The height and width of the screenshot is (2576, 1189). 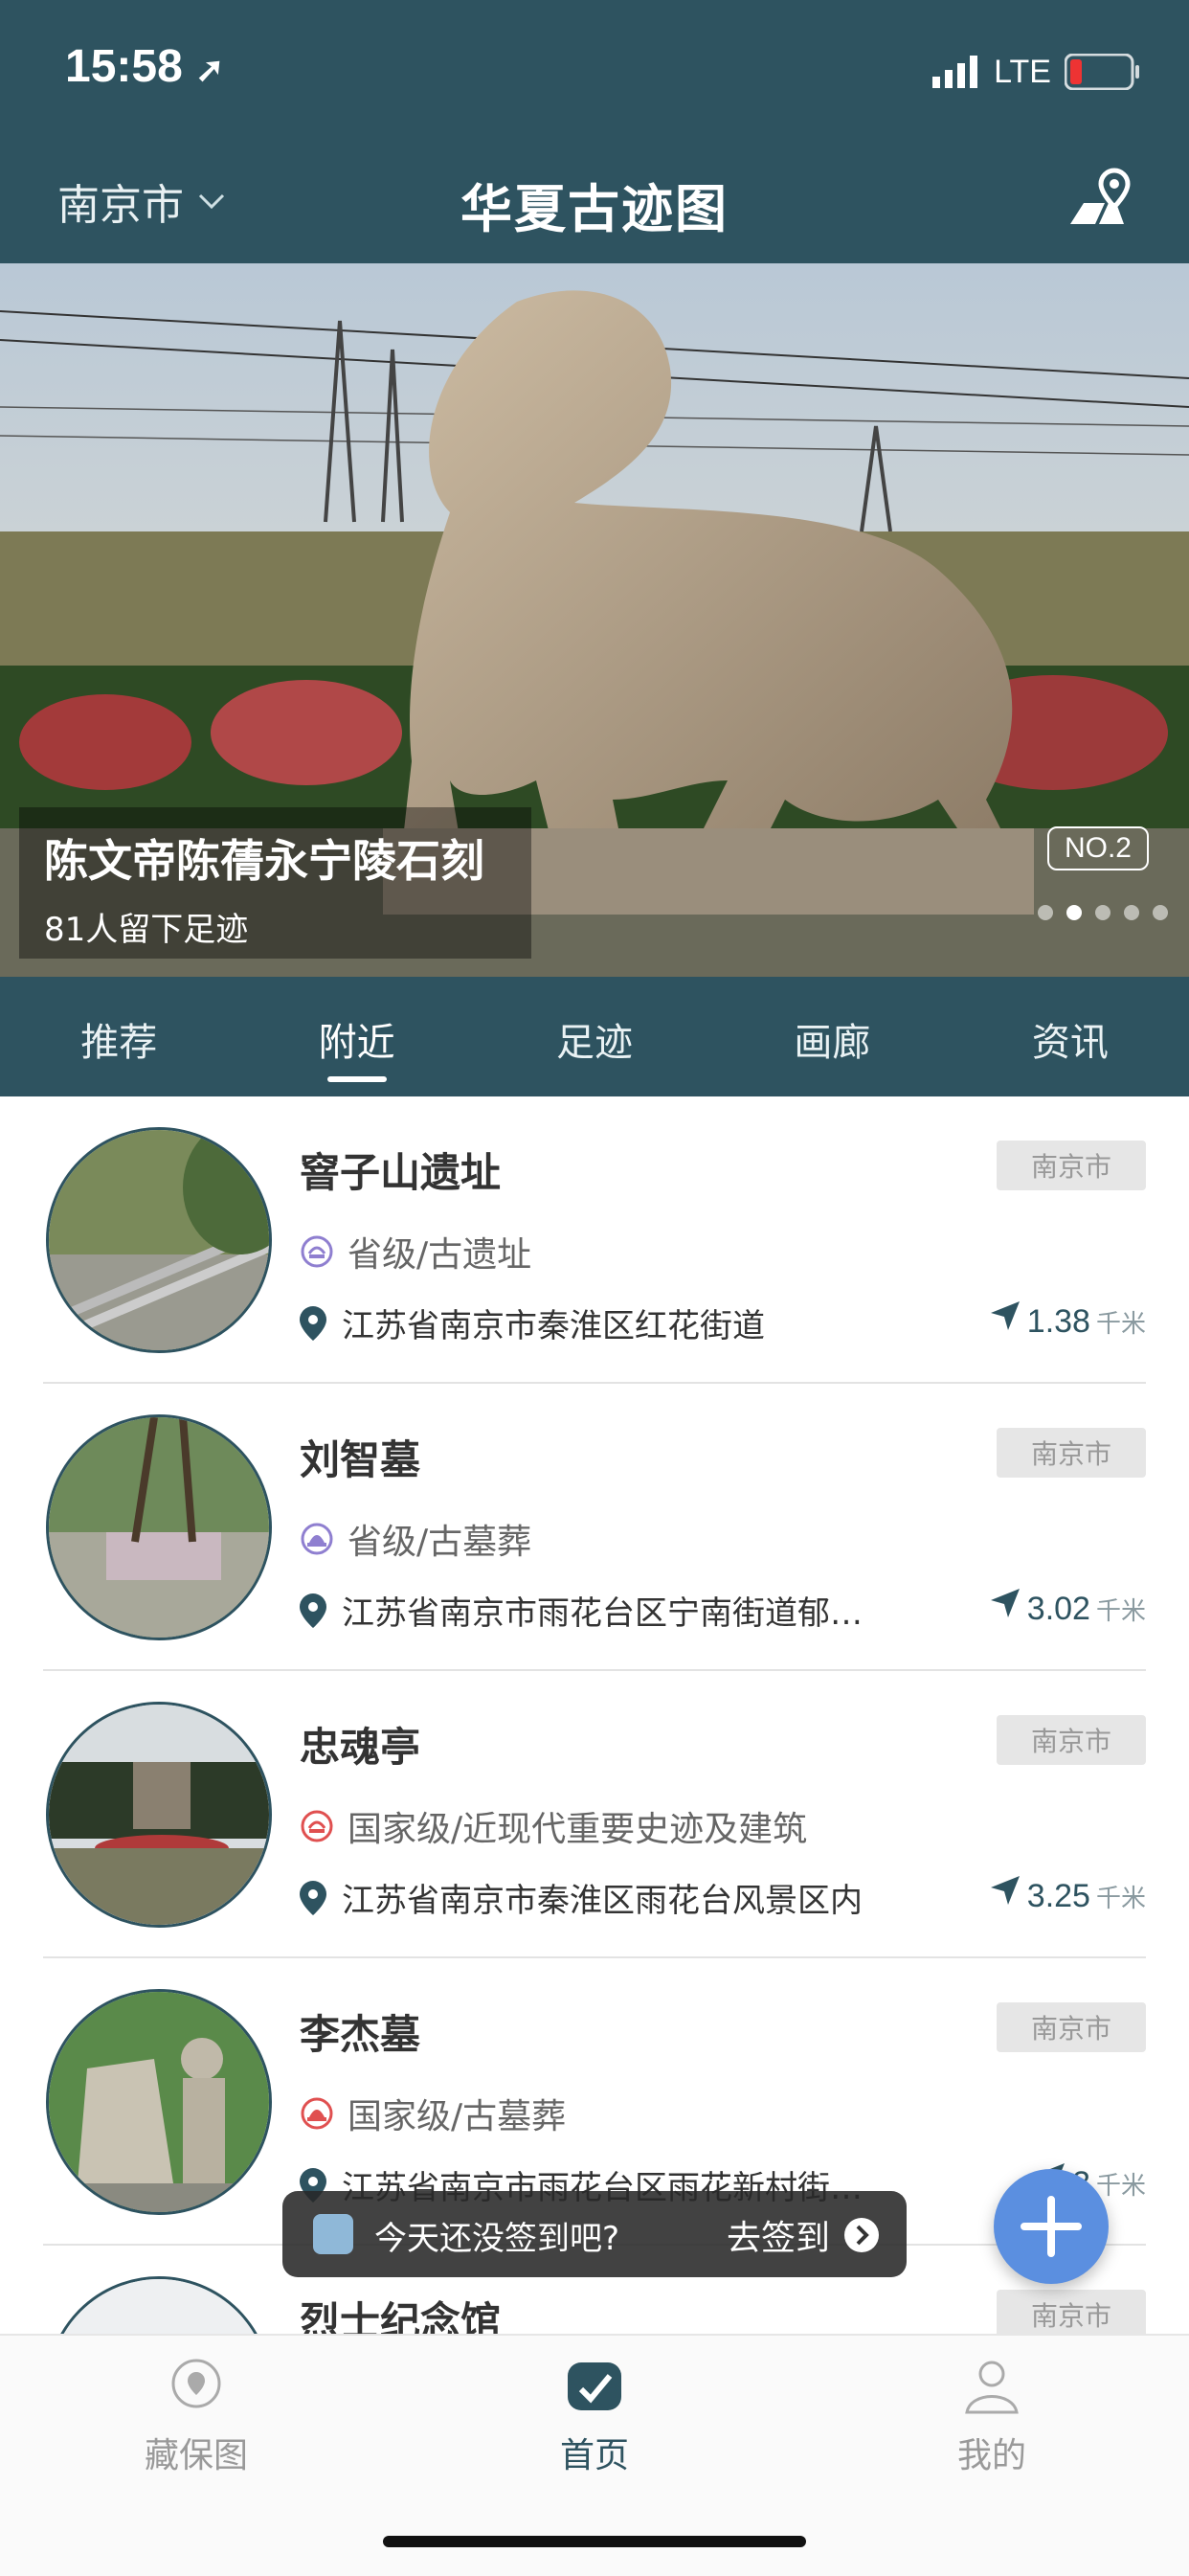 I want to click on tab-nearby: 附近, so click(x=356, y=1036).